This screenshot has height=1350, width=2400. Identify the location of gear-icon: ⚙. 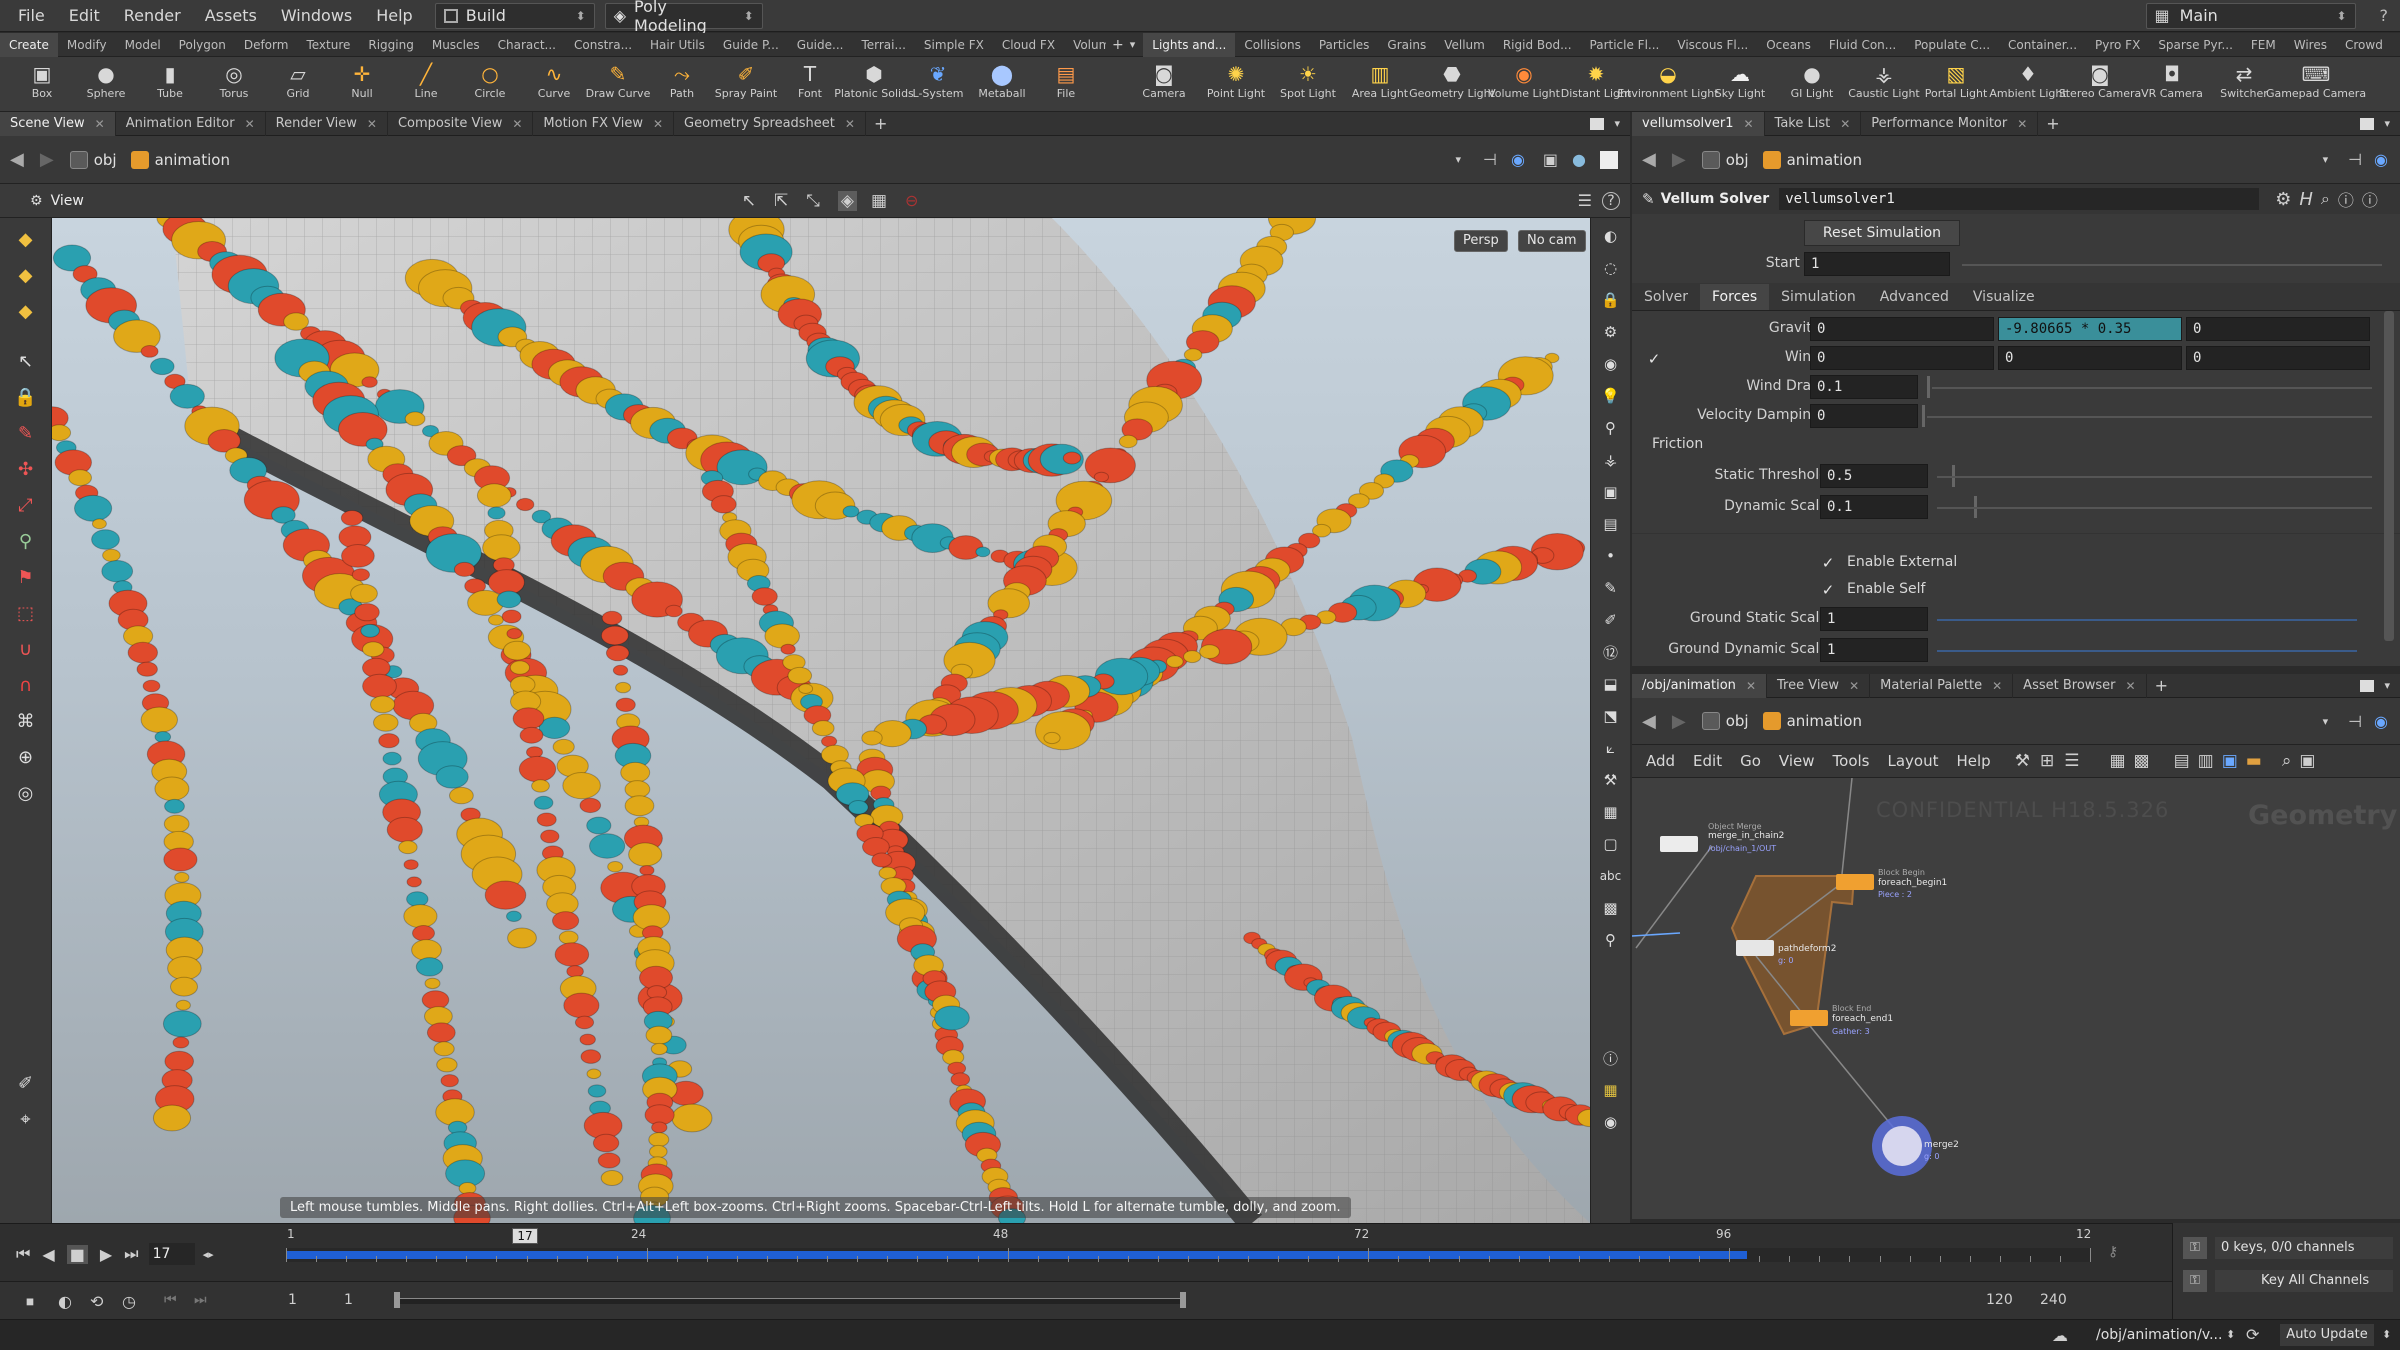
(2283, 199).